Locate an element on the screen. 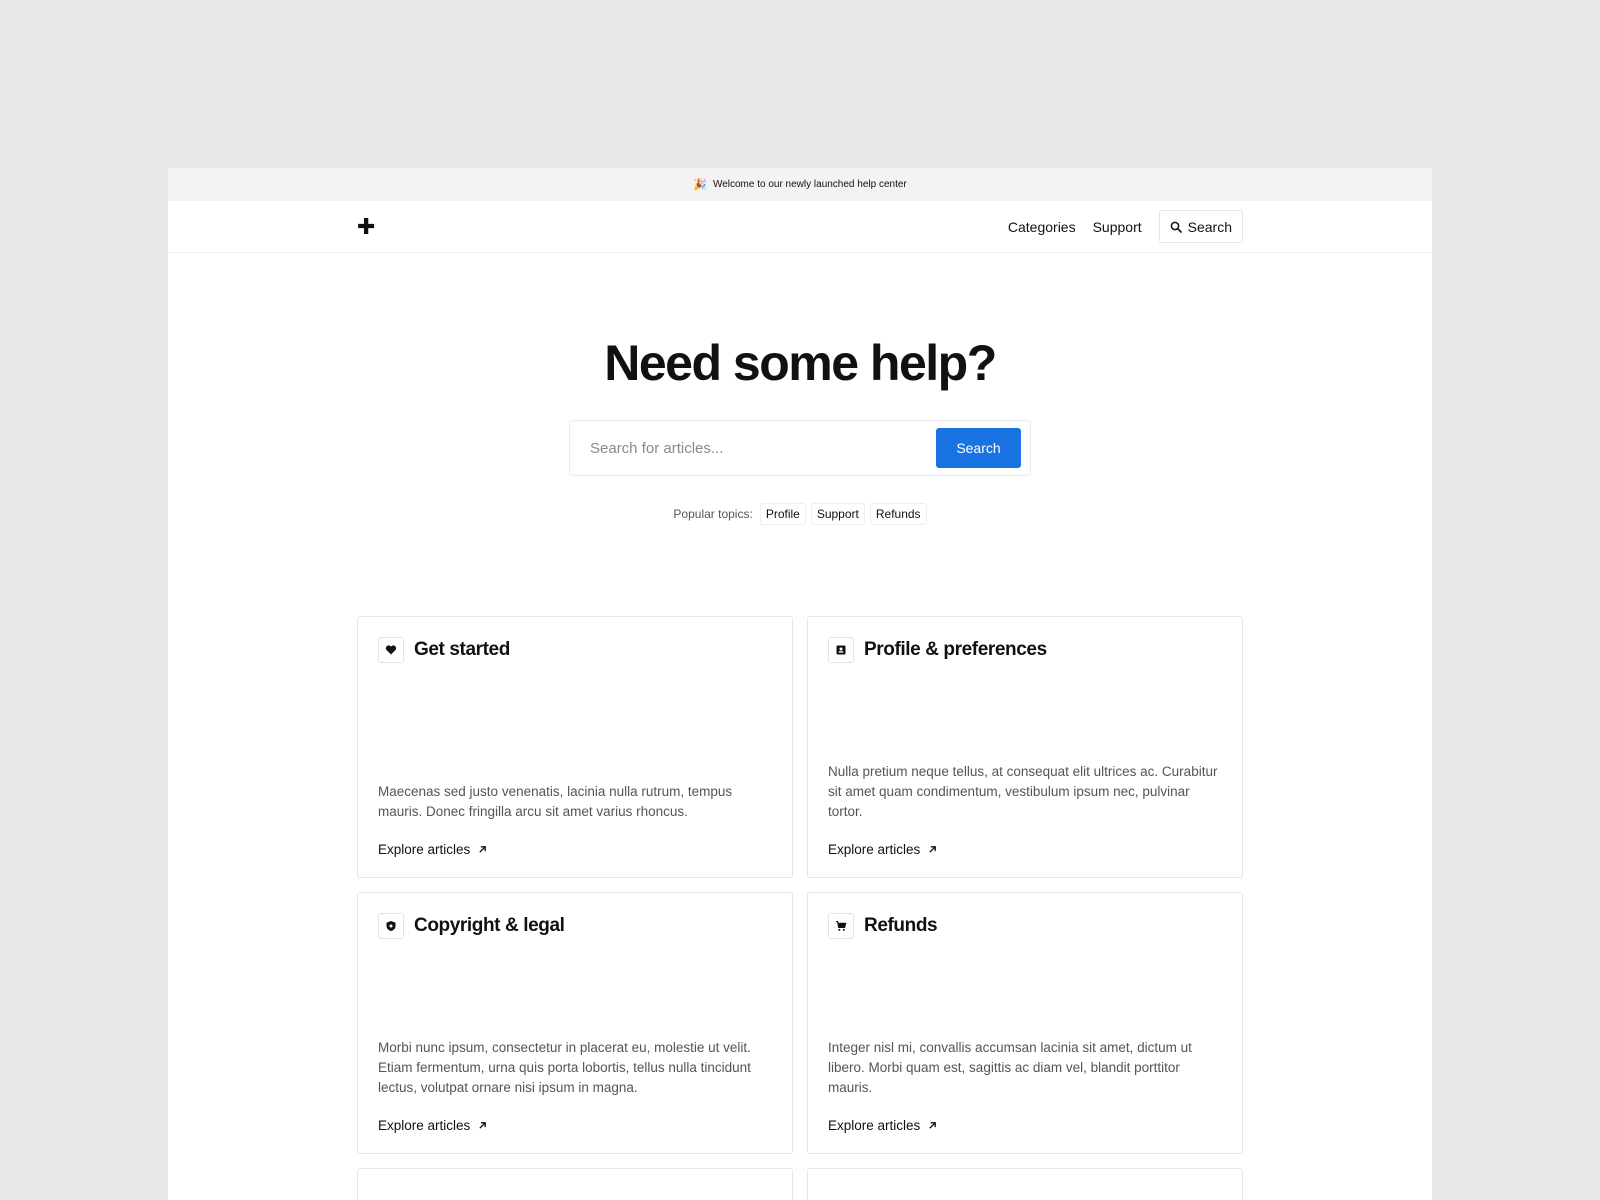 The width and height of the screenshot is (1600, 1200). nav-link-support: Support is located at coordinates (1117, 227).